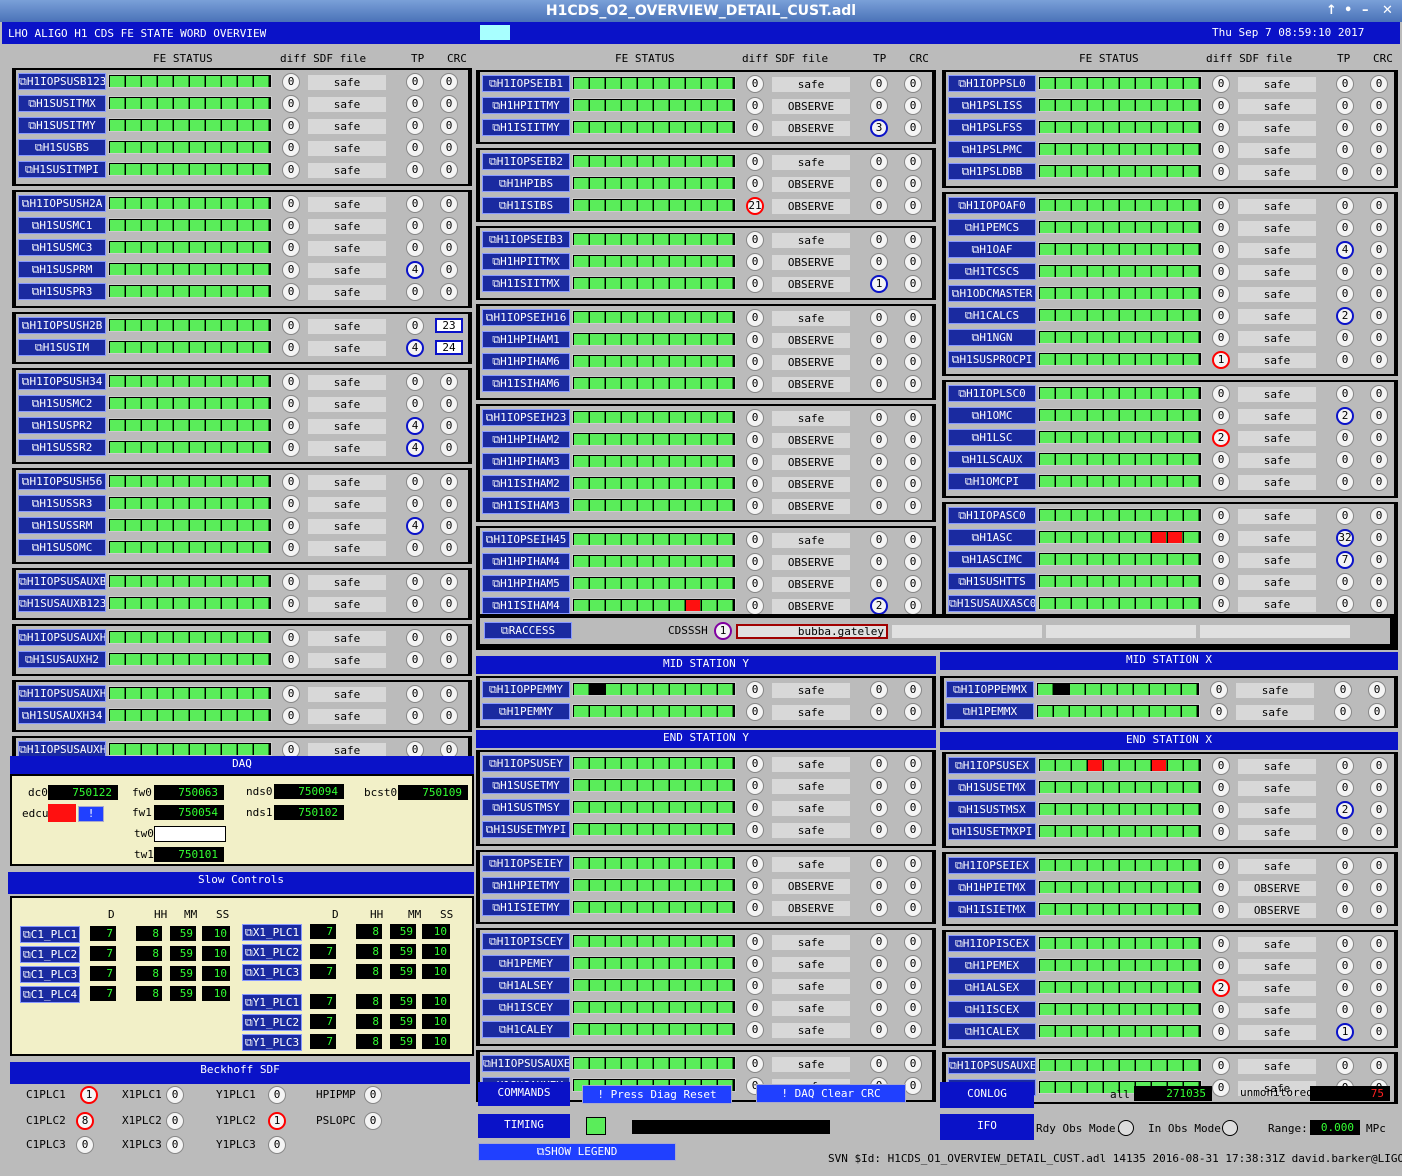 The image size is (1402, 1176). Describe the element at coordinates (526, 605) in the screenshot. I see `fe-button-h1isiham4: ⧉H1ISIHAM4` at that location.